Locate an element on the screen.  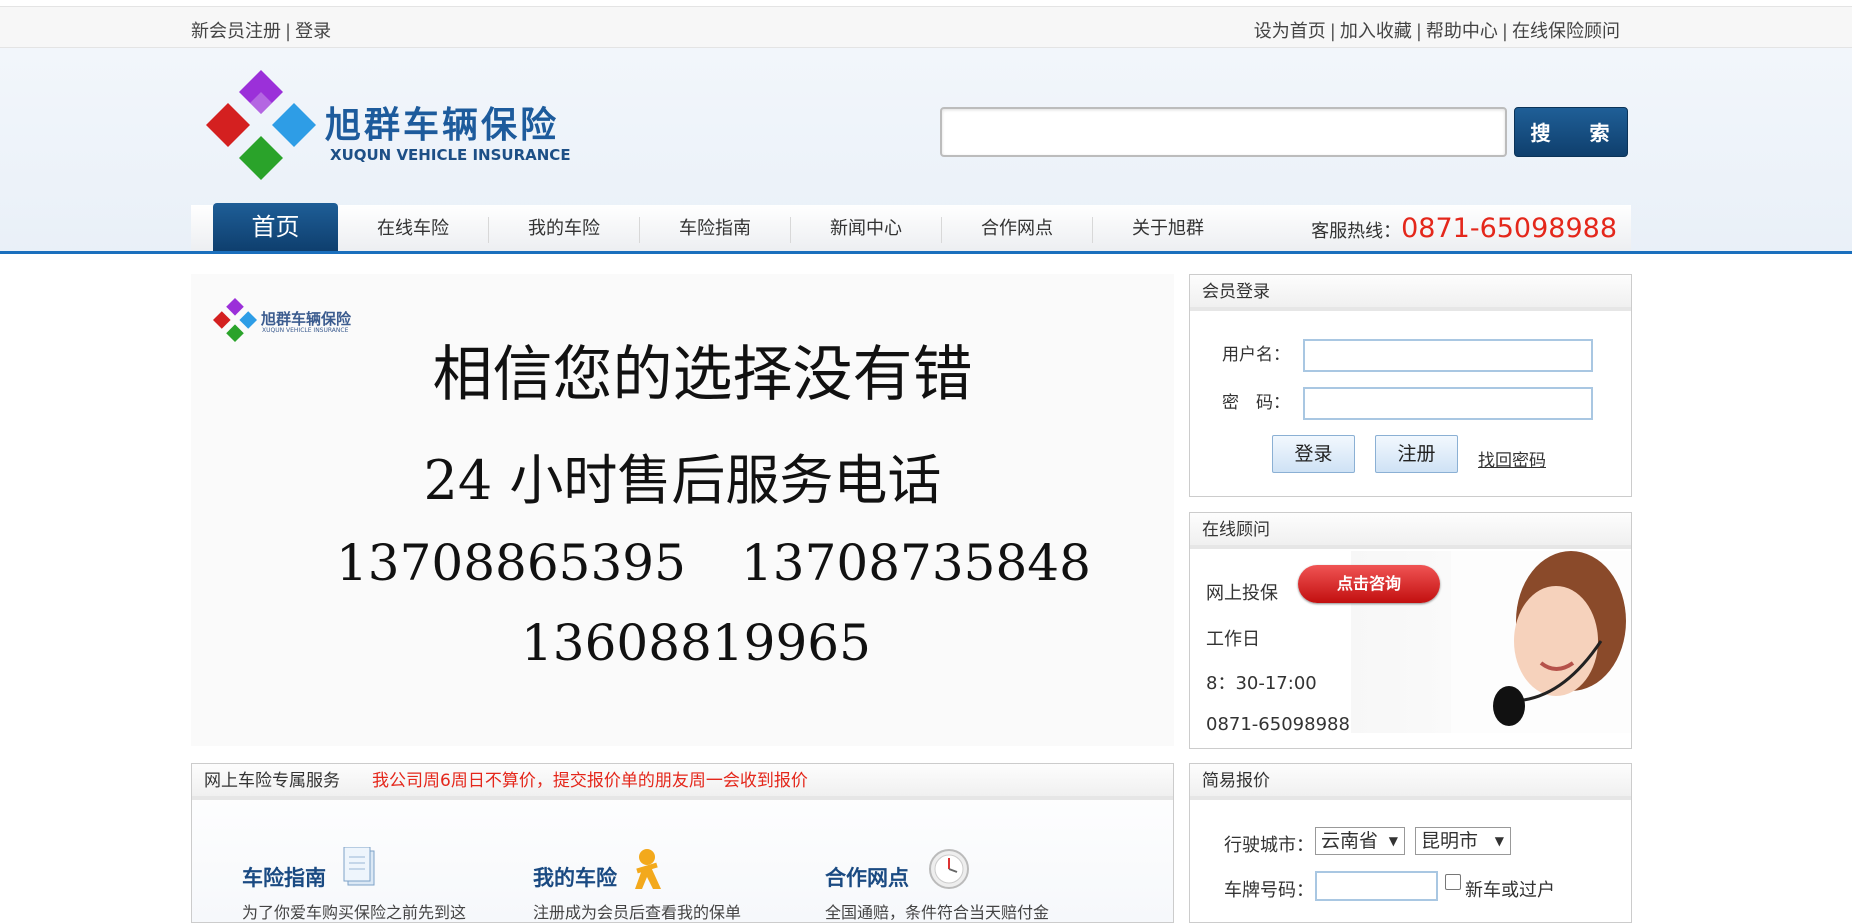
online-insure-label: 网上投保 is located at coordinates (1242, 593).